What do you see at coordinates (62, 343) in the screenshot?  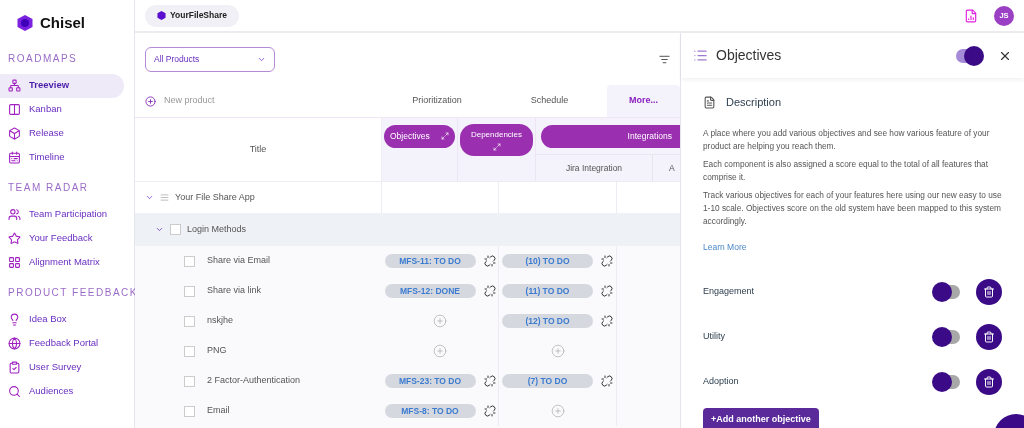 I see `nav-item: Feedback Portal` at bounding box center [62, 343].